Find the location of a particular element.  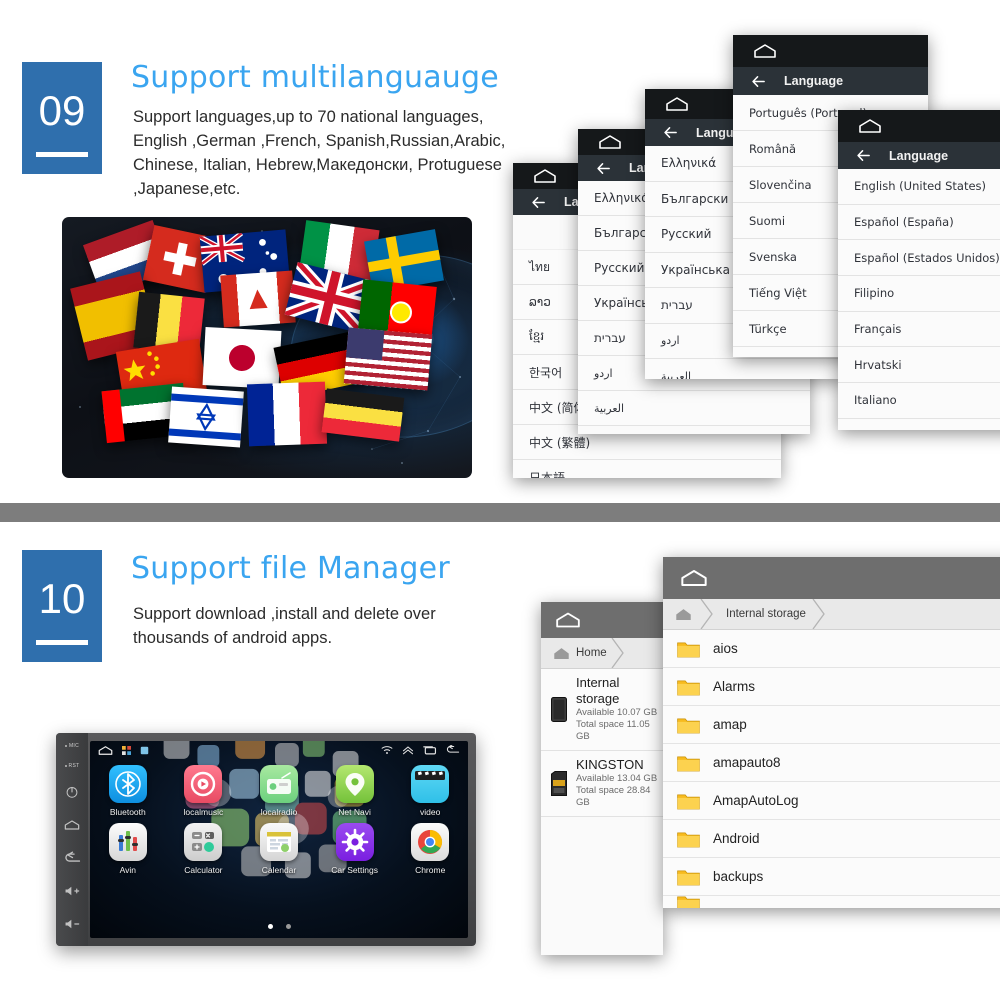

volume-down-icon is located at coordinates (72, 924).